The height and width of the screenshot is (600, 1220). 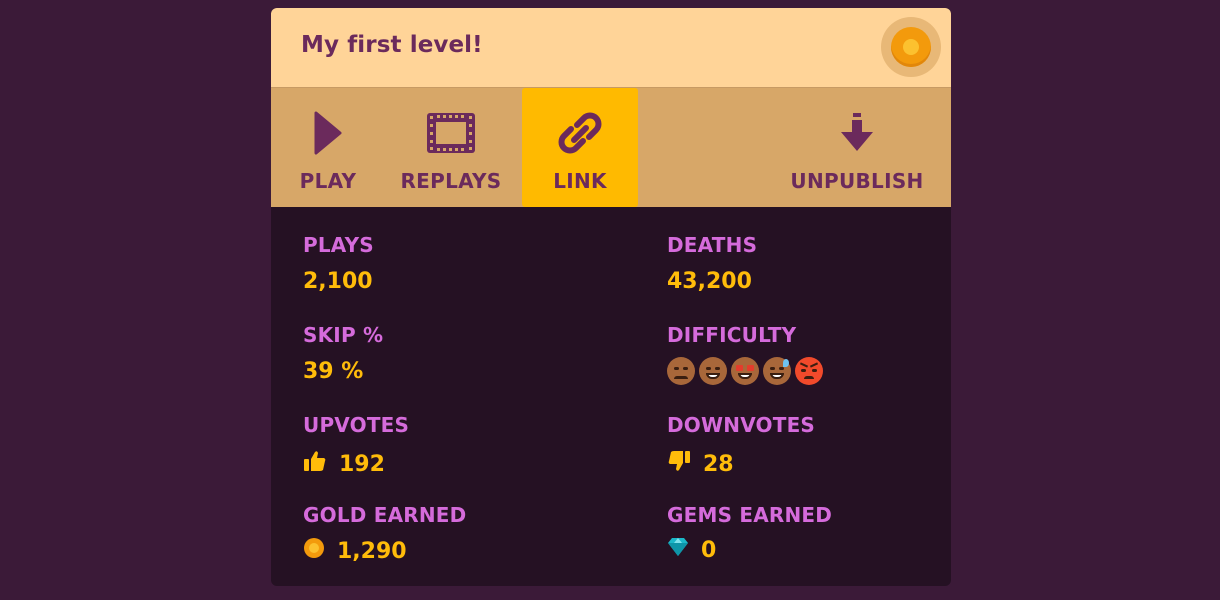 What do you see at coordinates (777, 371) in the screenshot?
I see `sweat-grin-face-icon` at bounding box center [777, 371].